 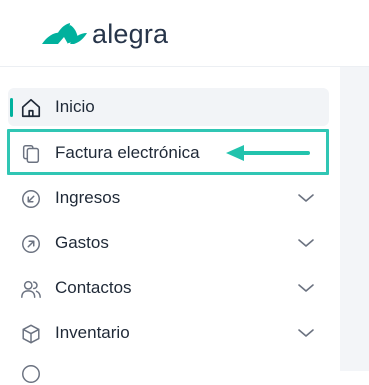 What do you see at coordinates (168, 107) in the screenshot?
I see `sidebar-item-inicio: Inicio` at bounding box center [168, 107].